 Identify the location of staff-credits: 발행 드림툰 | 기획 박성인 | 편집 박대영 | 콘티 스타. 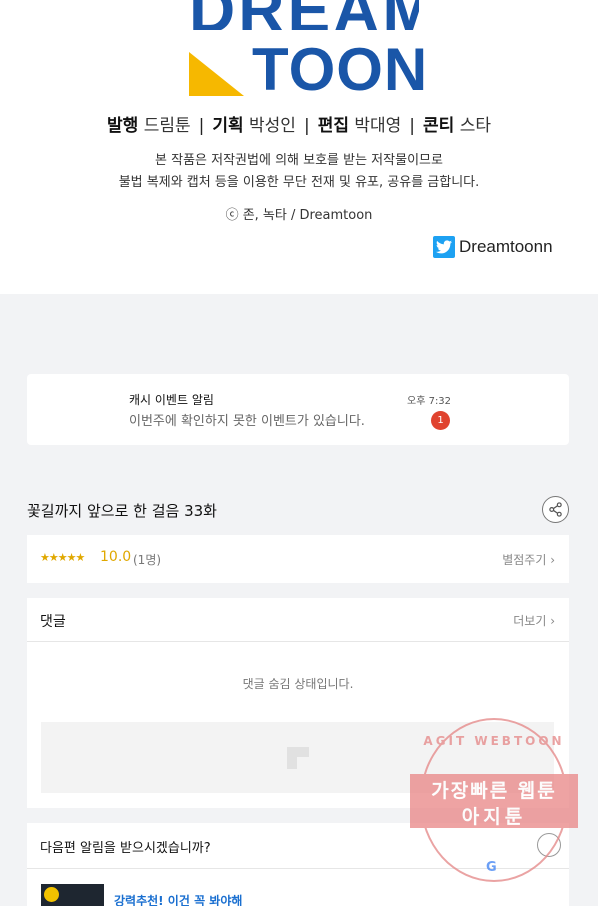
(299, 126).